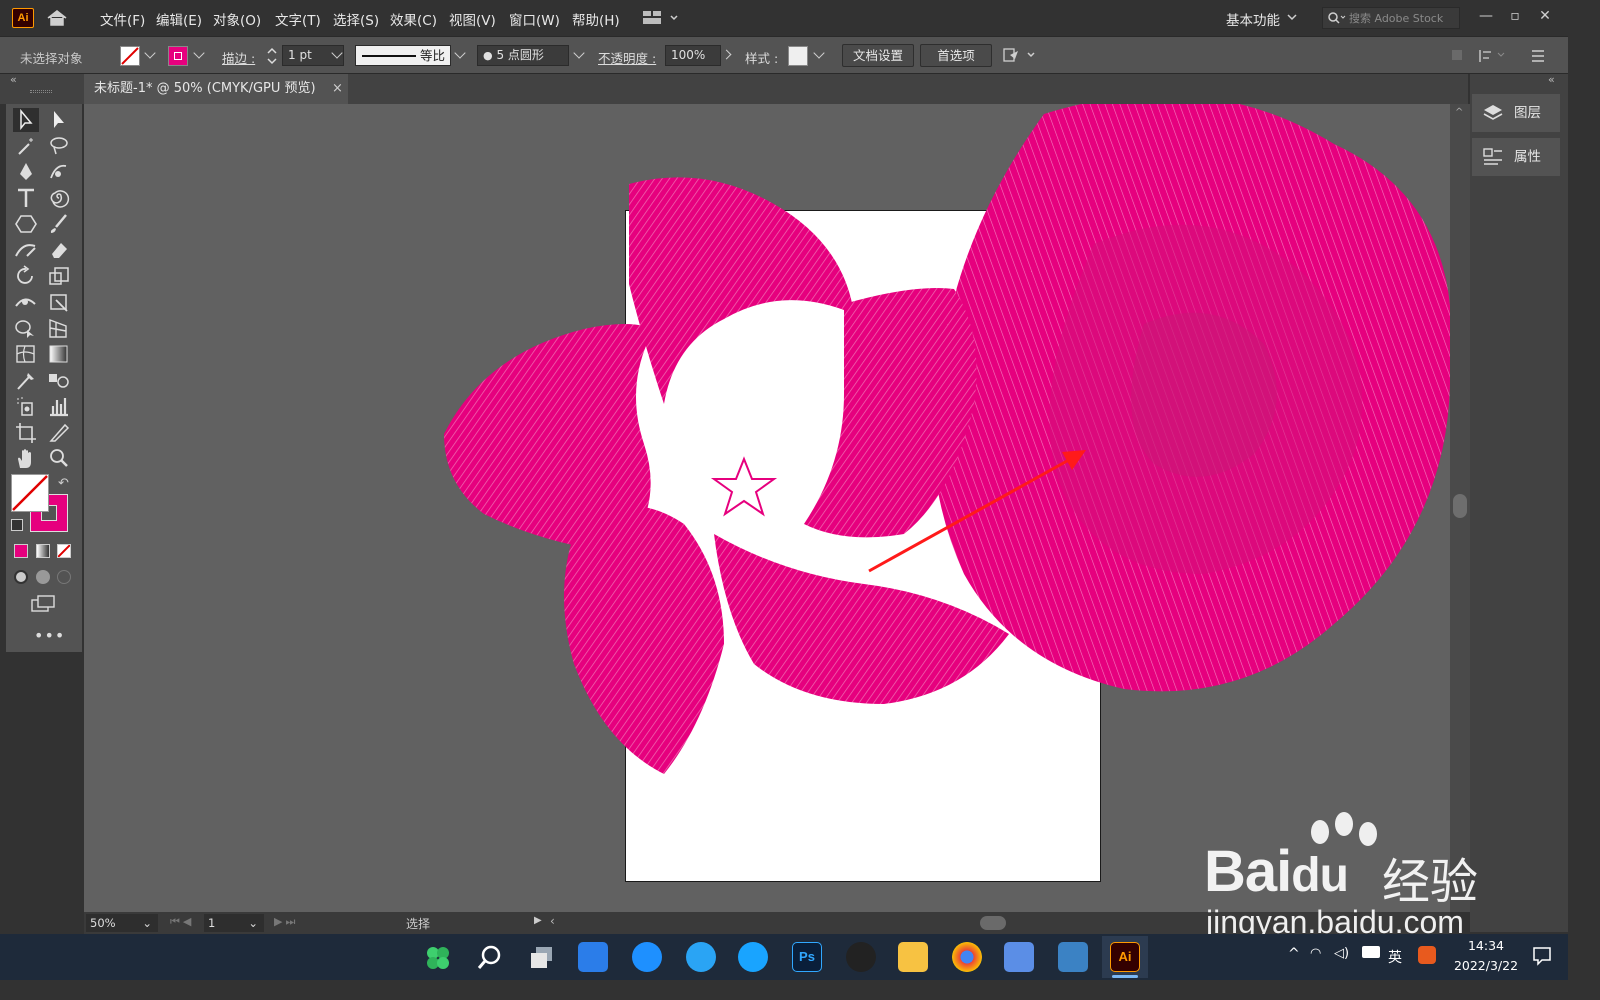 Image resolution: width=1600 pixels, height=1000 pixels. What do you see at coordinates (993, 923) in the screenshot?
I see `horizontal-scrollbar-thumb` at bounding box center [993, 923].